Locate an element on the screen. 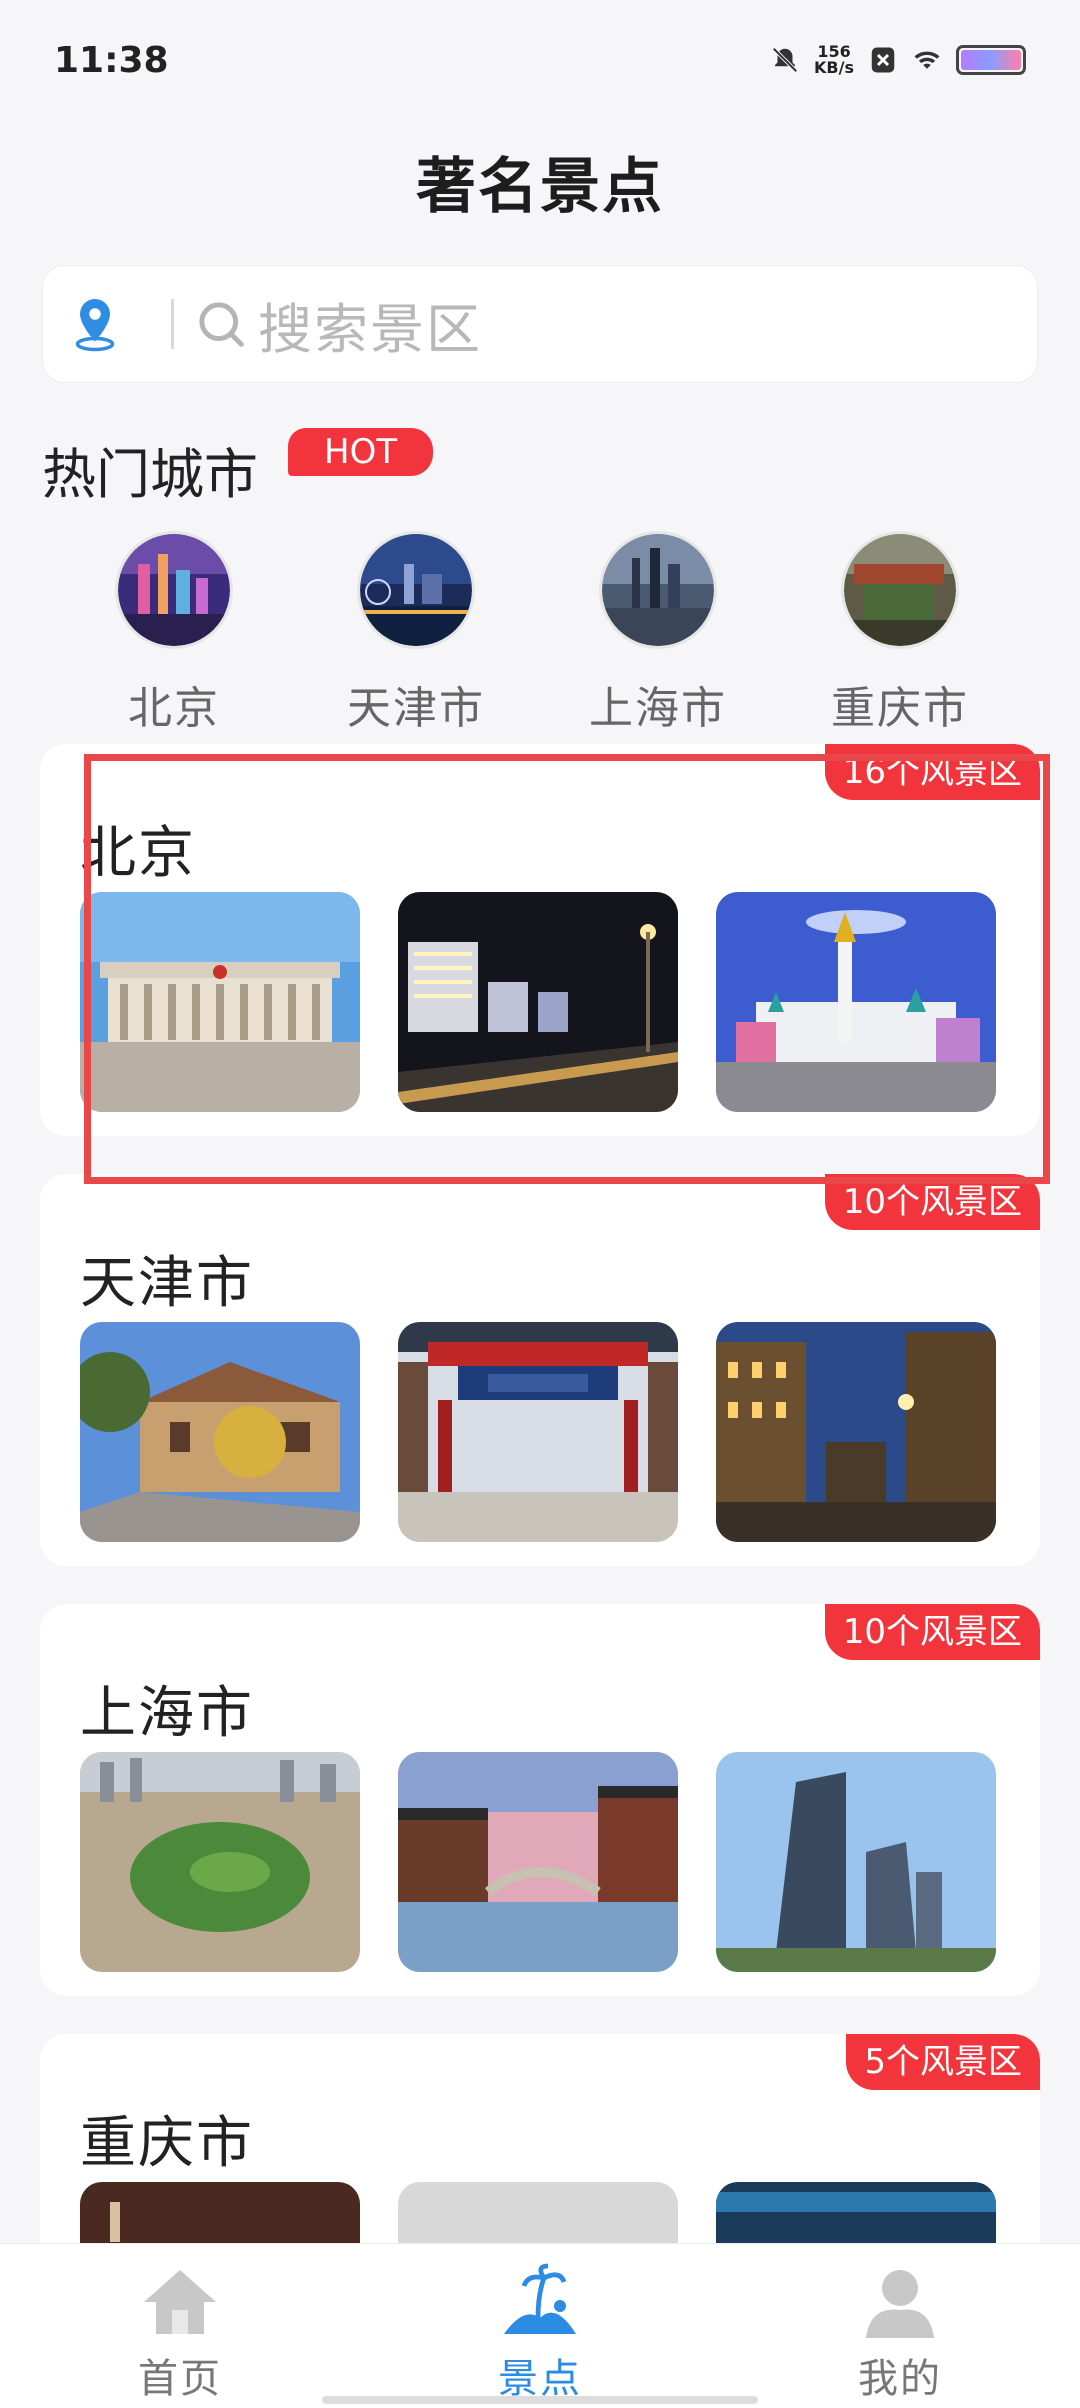 This screenshot has height=2408, width=1080. italian-street-photo is located at coordinates (856, 1432).